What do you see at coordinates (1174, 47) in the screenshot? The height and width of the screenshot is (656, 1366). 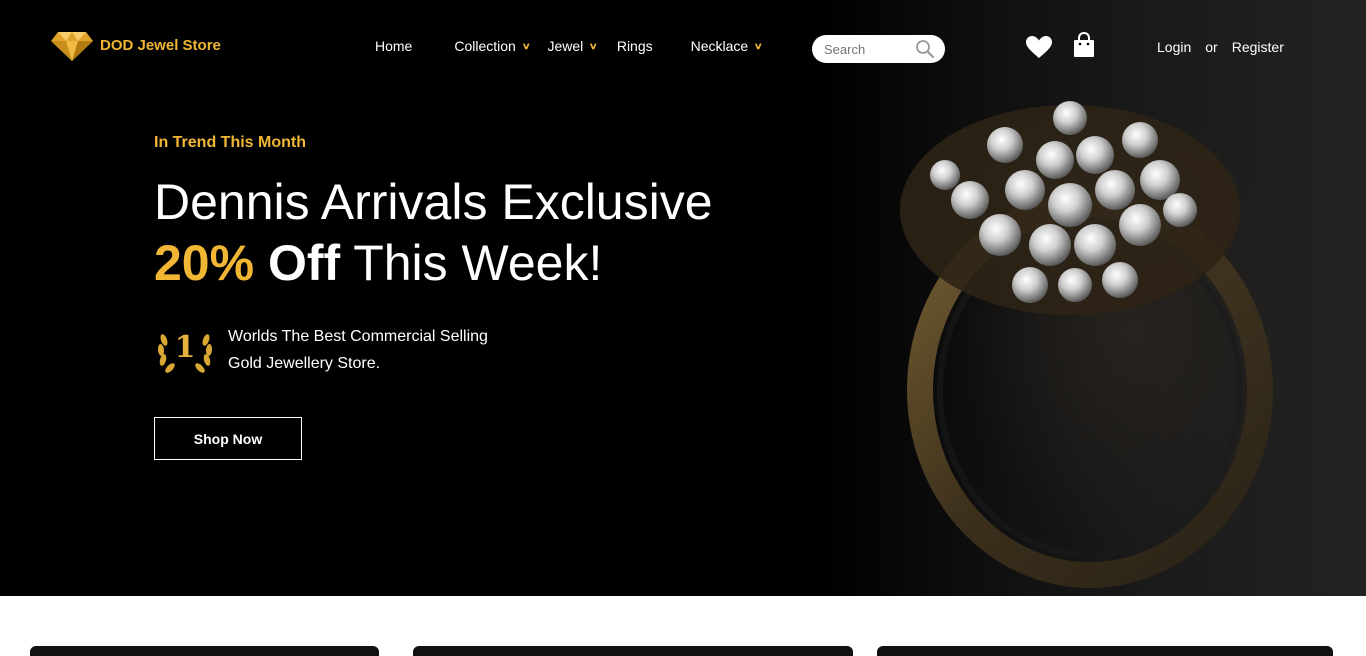 I see `login-link: Login` at bounding box center [1174, 47].